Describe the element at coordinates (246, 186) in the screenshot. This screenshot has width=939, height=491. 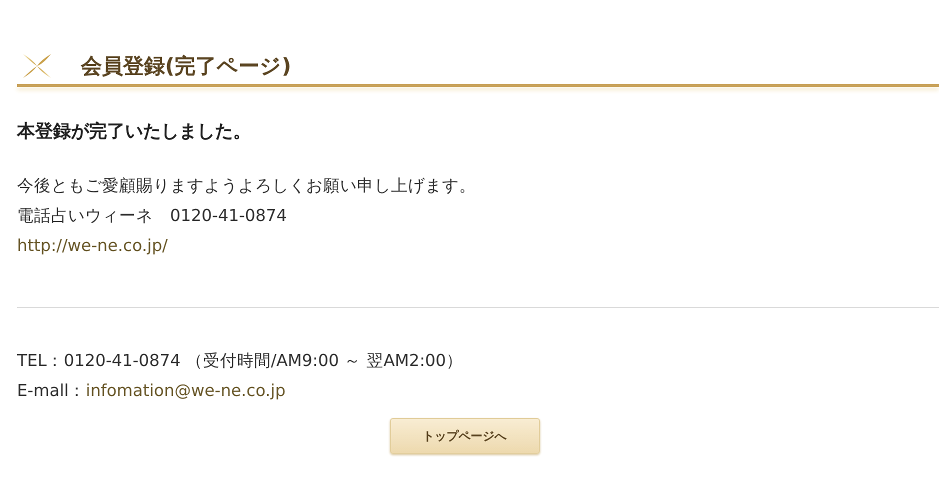
I see `message-line: 今後ともご愛顧賜りますようよろしくお願い申し上げます。` at that location.